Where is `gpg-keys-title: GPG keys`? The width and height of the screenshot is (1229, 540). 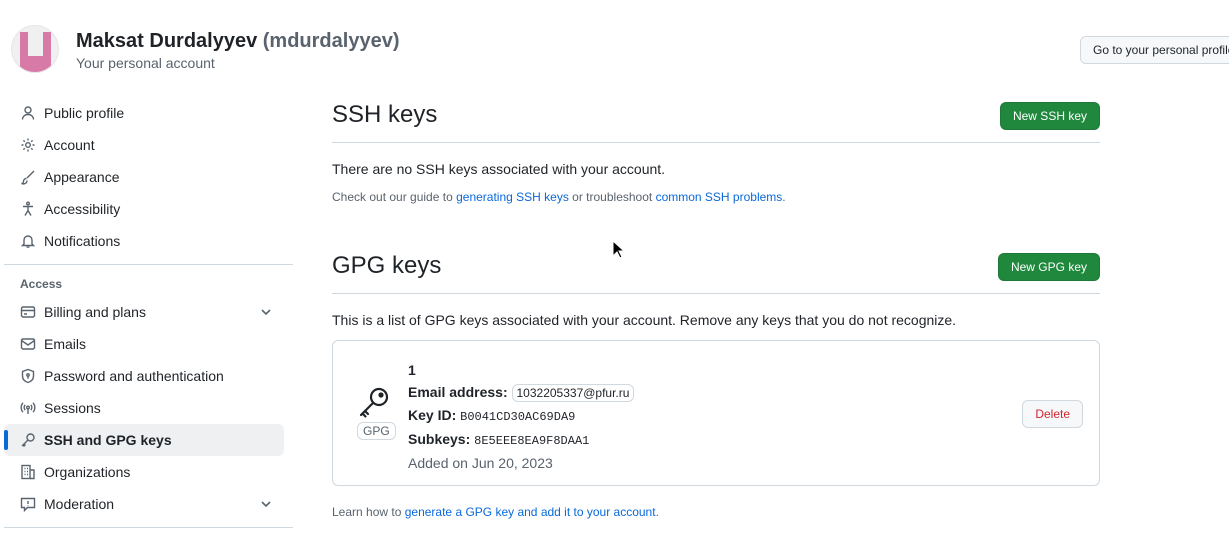
gpg-keys-title: GPG keys is located at coordinates (387, 265).